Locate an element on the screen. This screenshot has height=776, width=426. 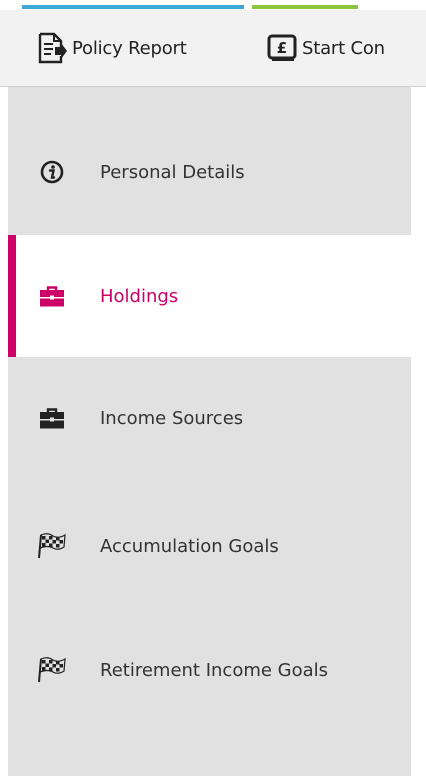
top-accent-strip is located at coordinates (213, 5).